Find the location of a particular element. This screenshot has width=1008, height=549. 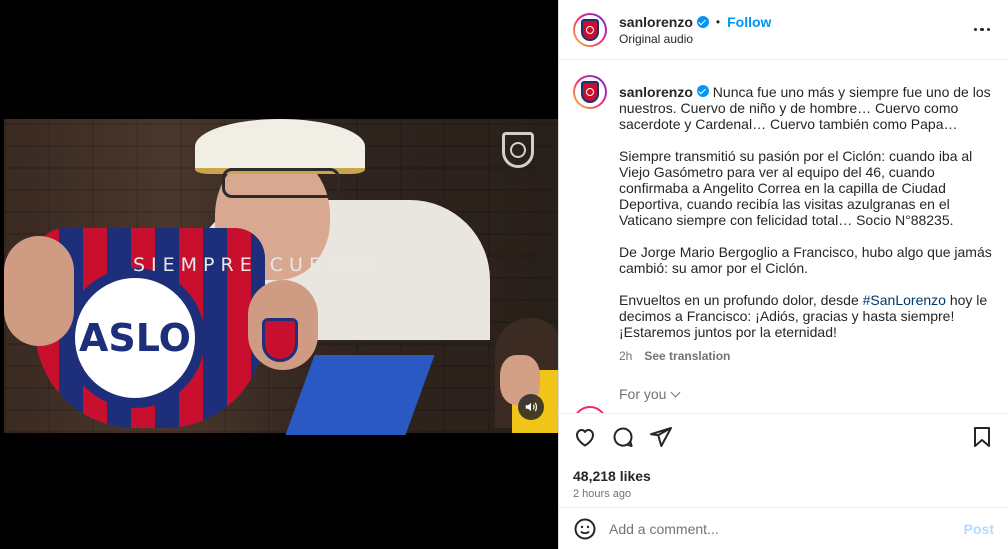

caption-username: sanlorenzo is located at coordinates (656, 92).